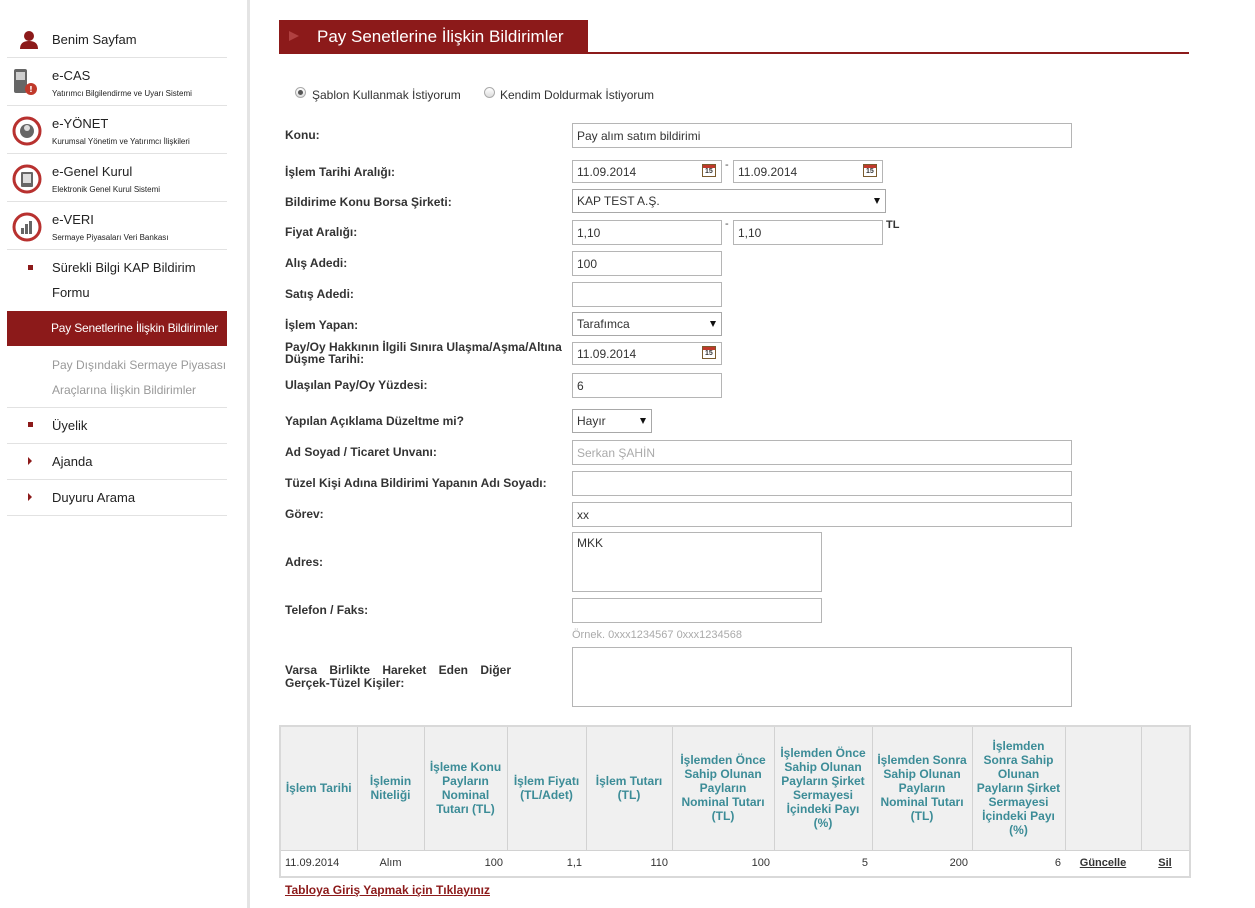  I want to click on fiyat-unit: TL, so click(893, 225).